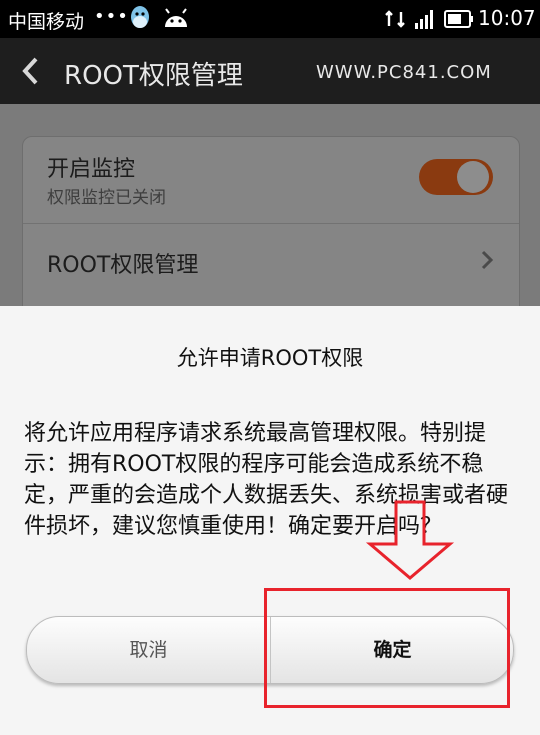  Describe the element at coordinates (123, 265) in the screenshot. I see `root-manage-label: ROOT权限管理` at that location.